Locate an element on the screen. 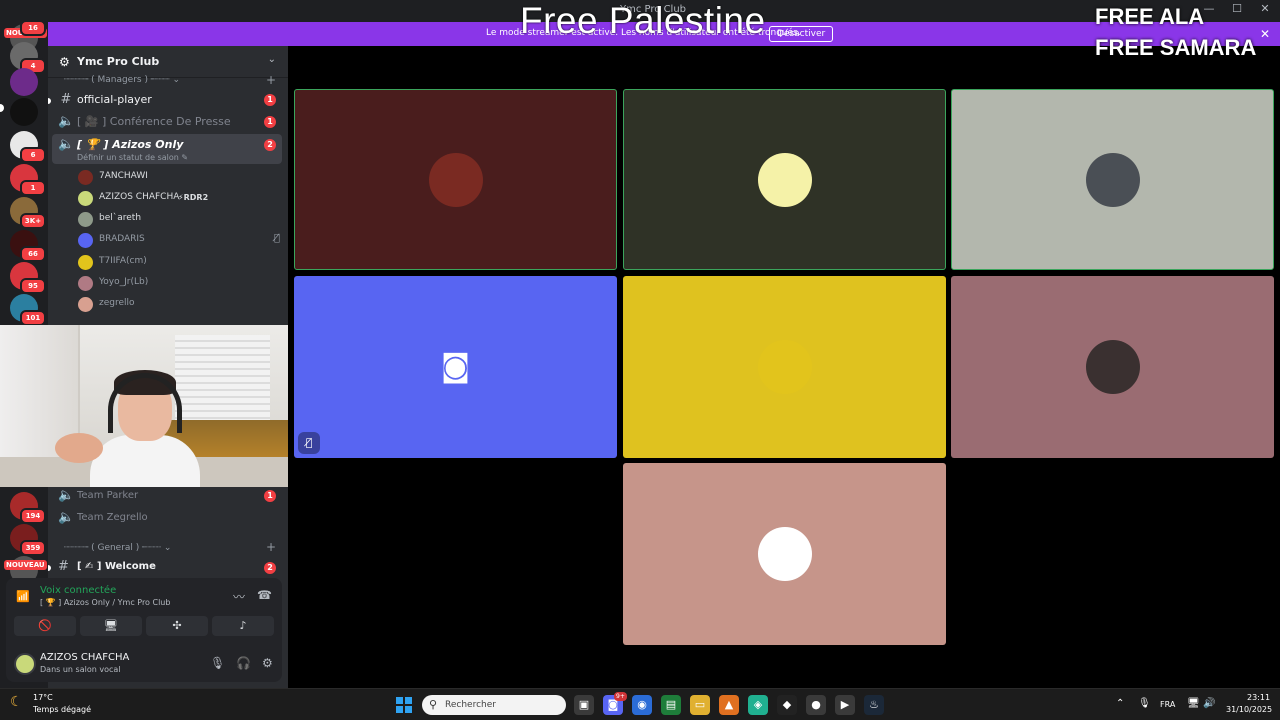 The width and height of the screenshot is (1280, 720). taskbar-search: ⚲ Rechercher is located at coordinates (494, 705).